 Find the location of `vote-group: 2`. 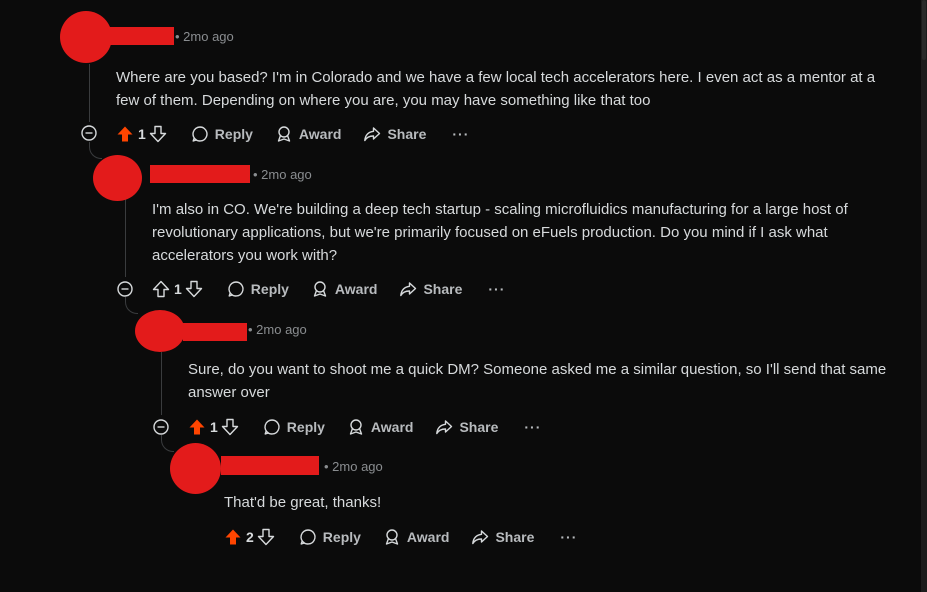

vote-group: 2 is located at coordinates (249, 537).